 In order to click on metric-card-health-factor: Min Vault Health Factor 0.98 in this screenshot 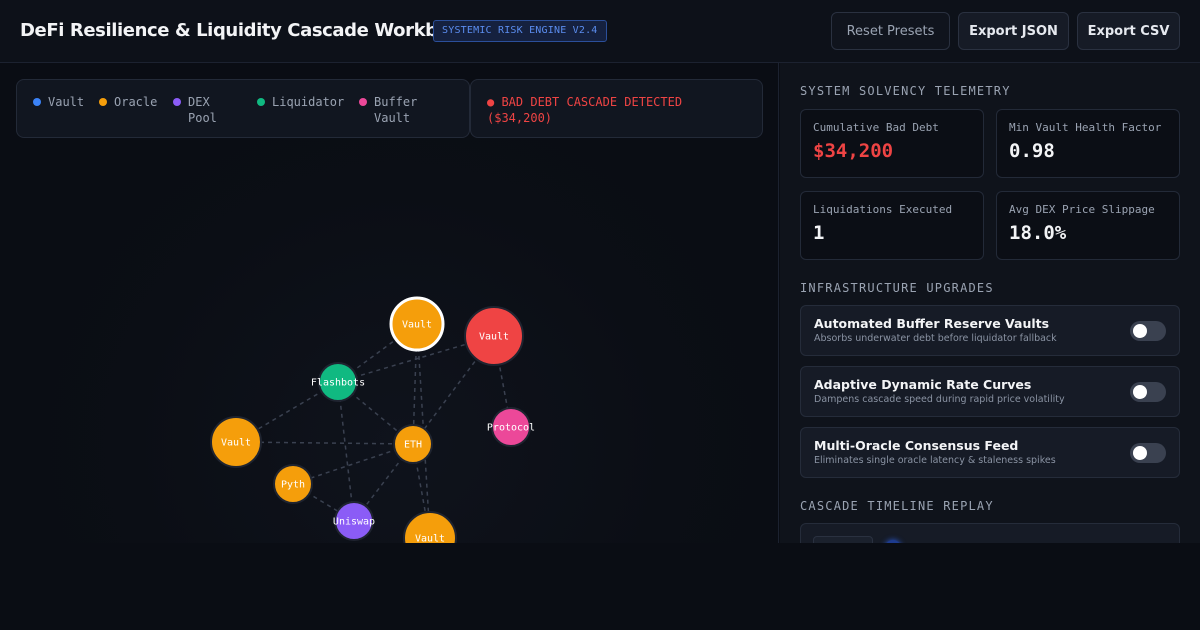, I will do `click(1088, 143)`.